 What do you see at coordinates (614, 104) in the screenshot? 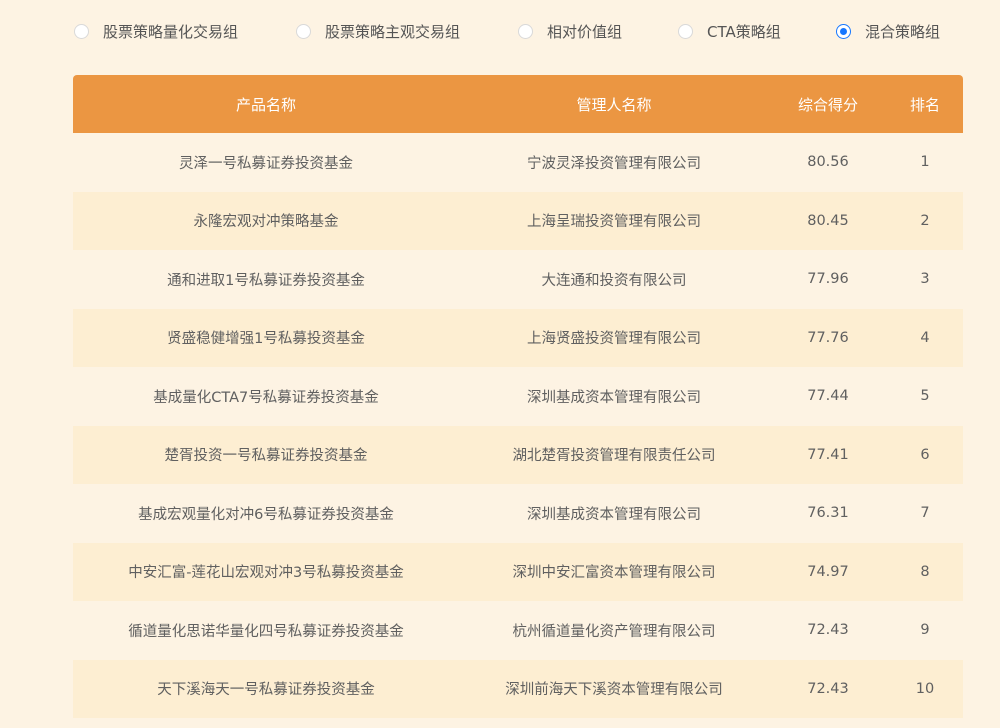
I see `header-manager-name: 管理人名称` at bounding box center [614, 104].